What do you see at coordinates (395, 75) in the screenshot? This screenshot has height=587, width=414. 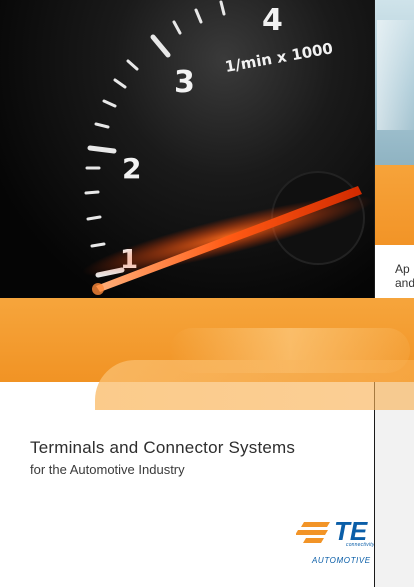 I see `back-photo-highlight` at bounding box center [395, 75].